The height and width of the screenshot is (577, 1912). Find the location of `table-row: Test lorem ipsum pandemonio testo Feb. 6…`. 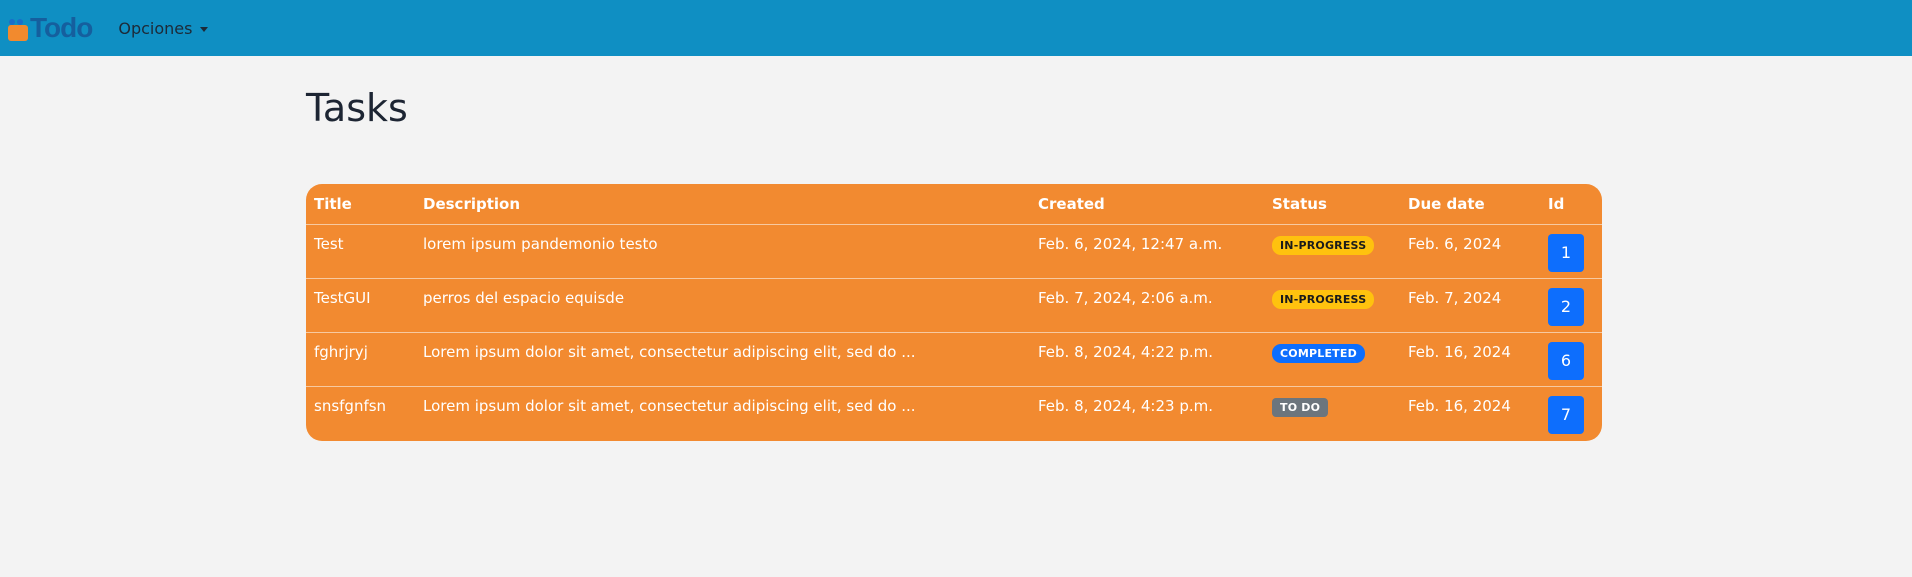

table-row: Test lorem ipsum pandemonio testo Feb. 6… is located at coordinates (954, 251).